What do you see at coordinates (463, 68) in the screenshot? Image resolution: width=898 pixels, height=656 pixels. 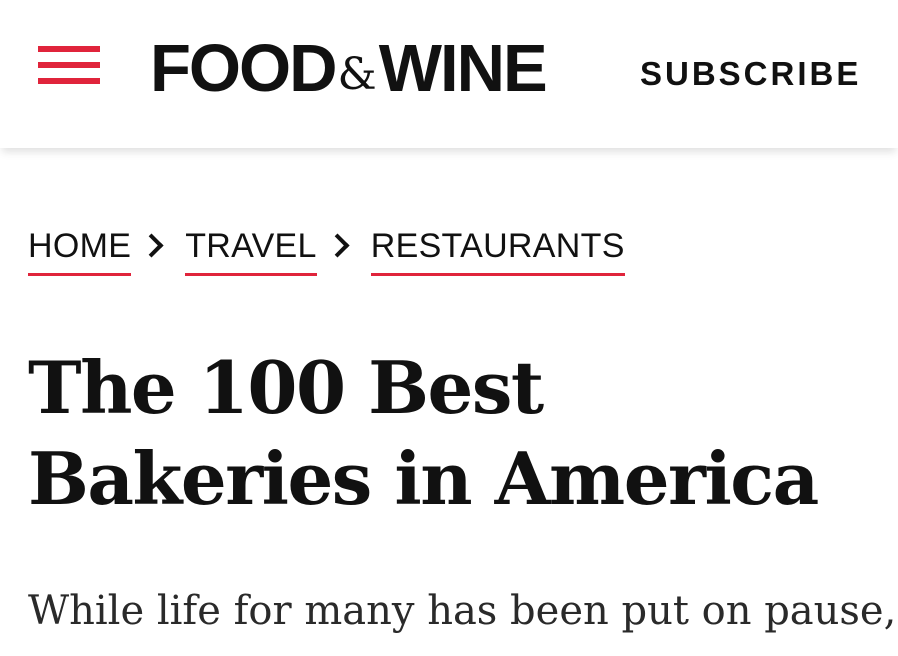 I see `logo-word-wine: WINE` at bounding box center [463, 68].